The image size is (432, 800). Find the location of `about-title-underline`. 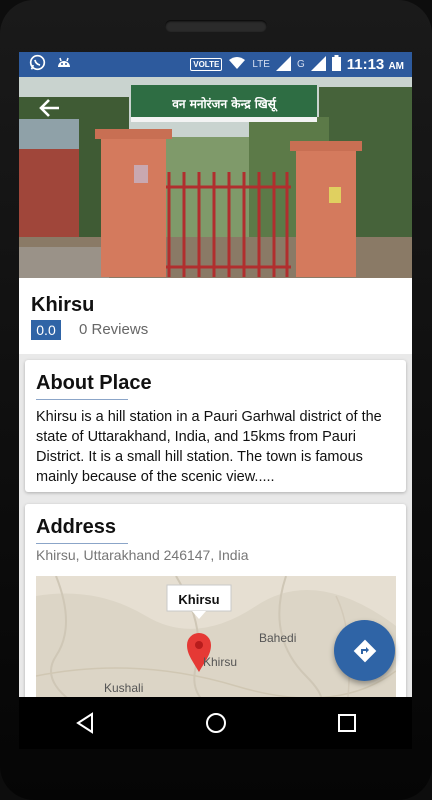

about-title-underline is located at coordinates (82, 399).